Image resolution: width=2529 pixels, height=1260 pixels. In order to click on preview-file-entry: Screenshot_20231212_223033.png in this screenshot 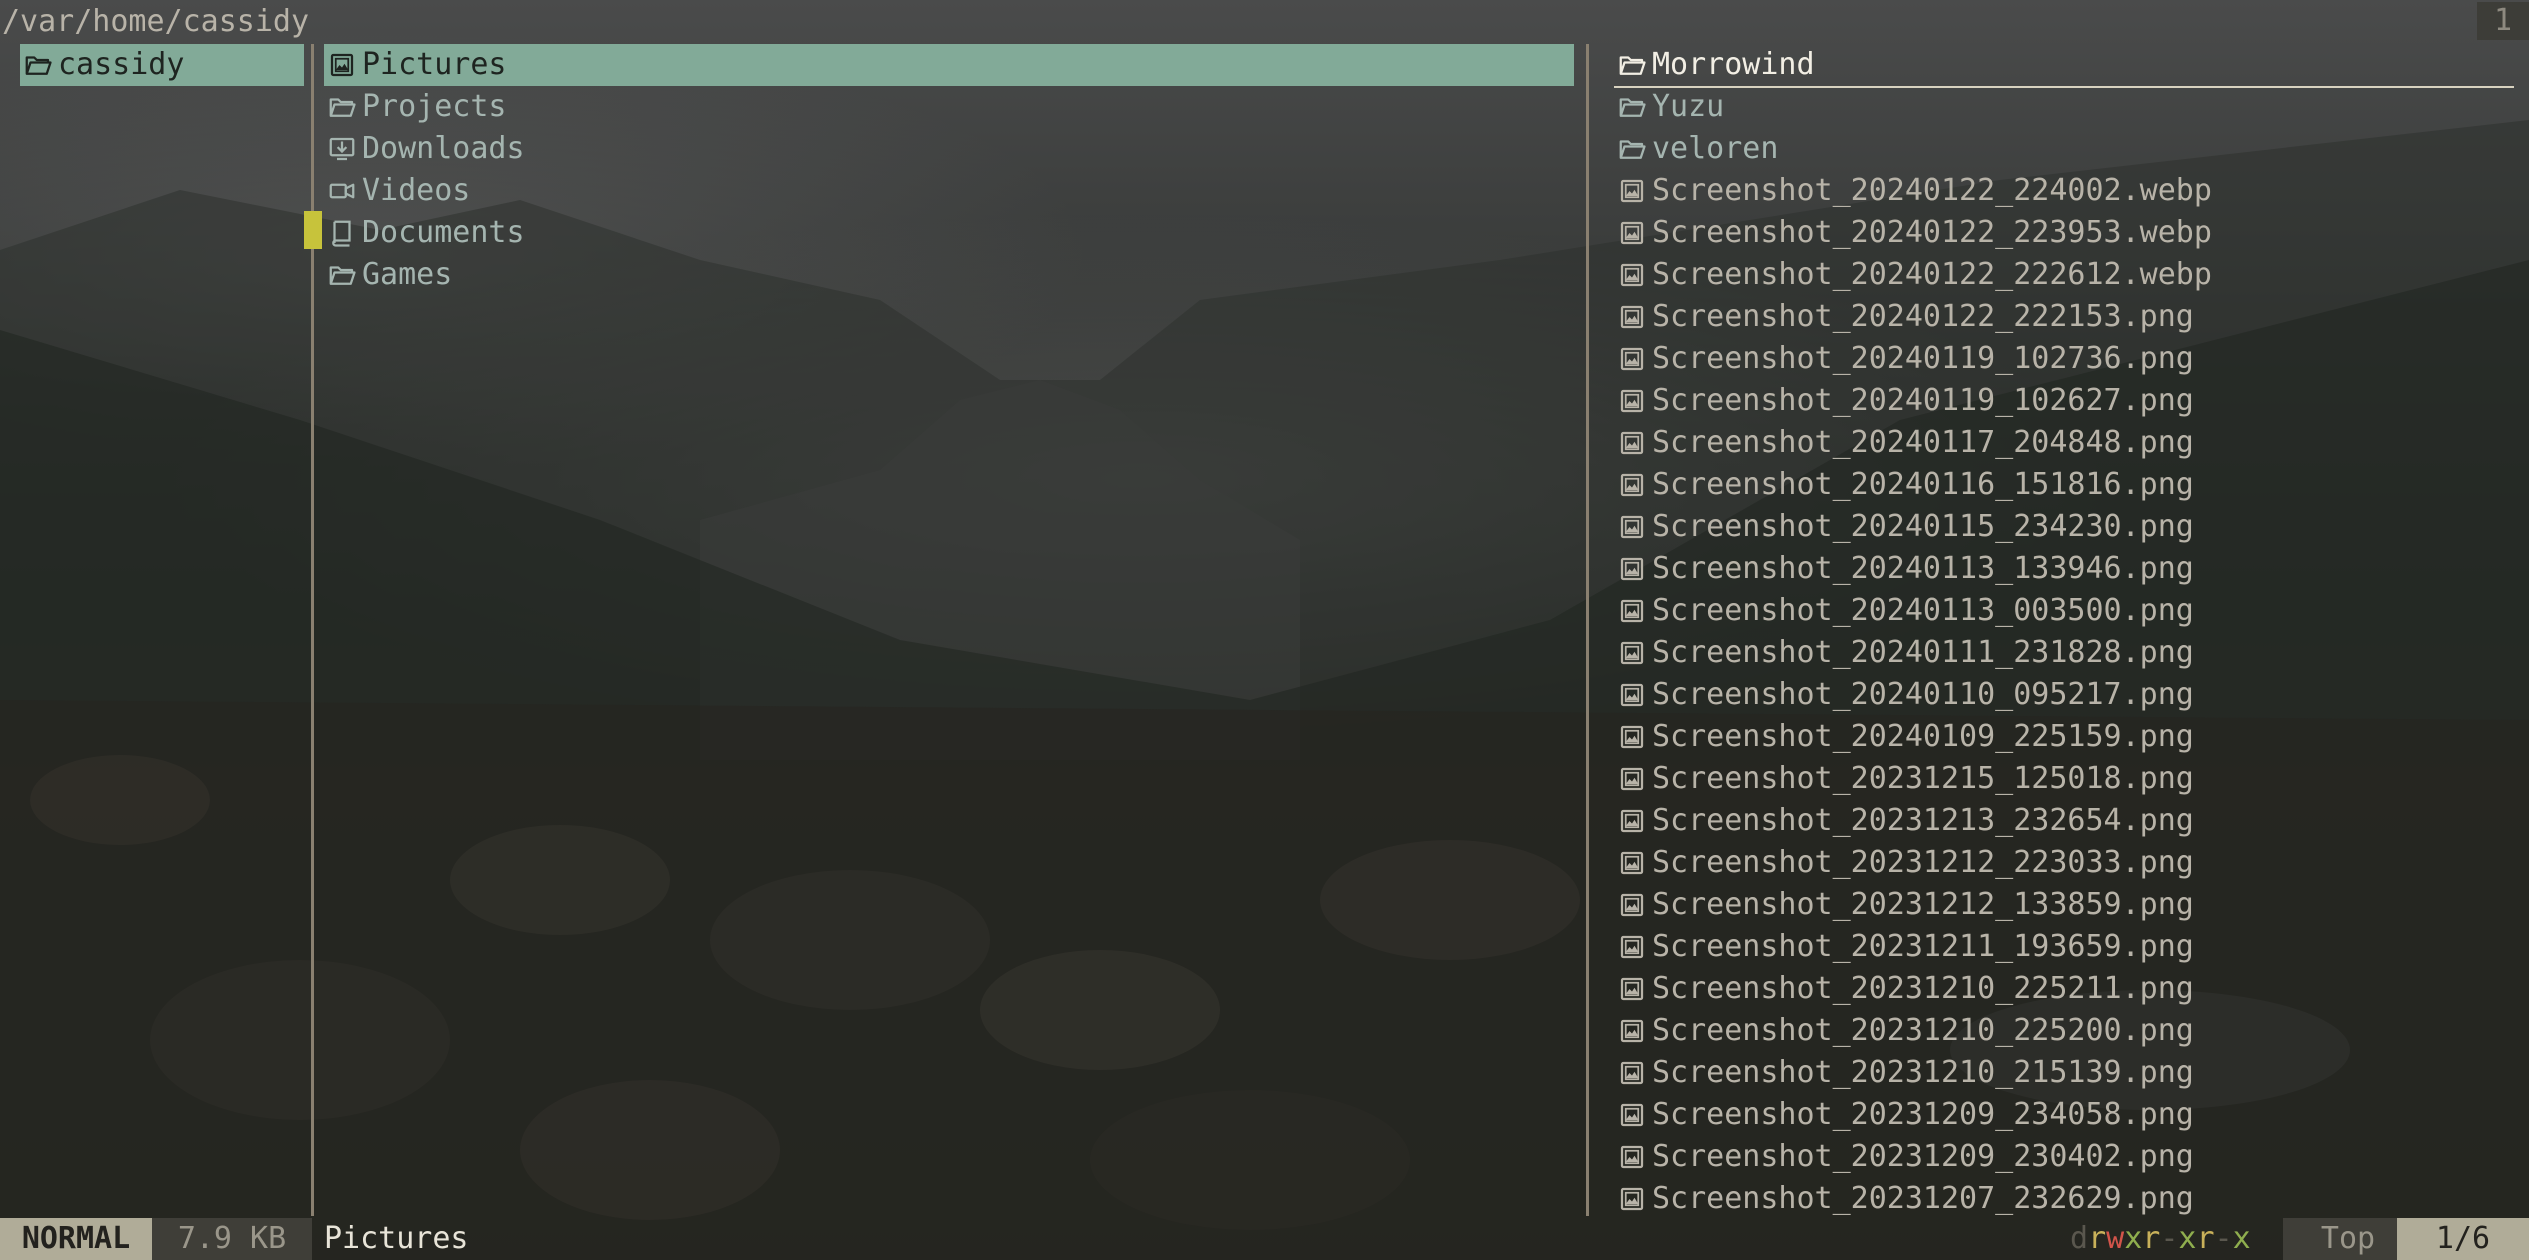, I will do `click(1904, 863)`.